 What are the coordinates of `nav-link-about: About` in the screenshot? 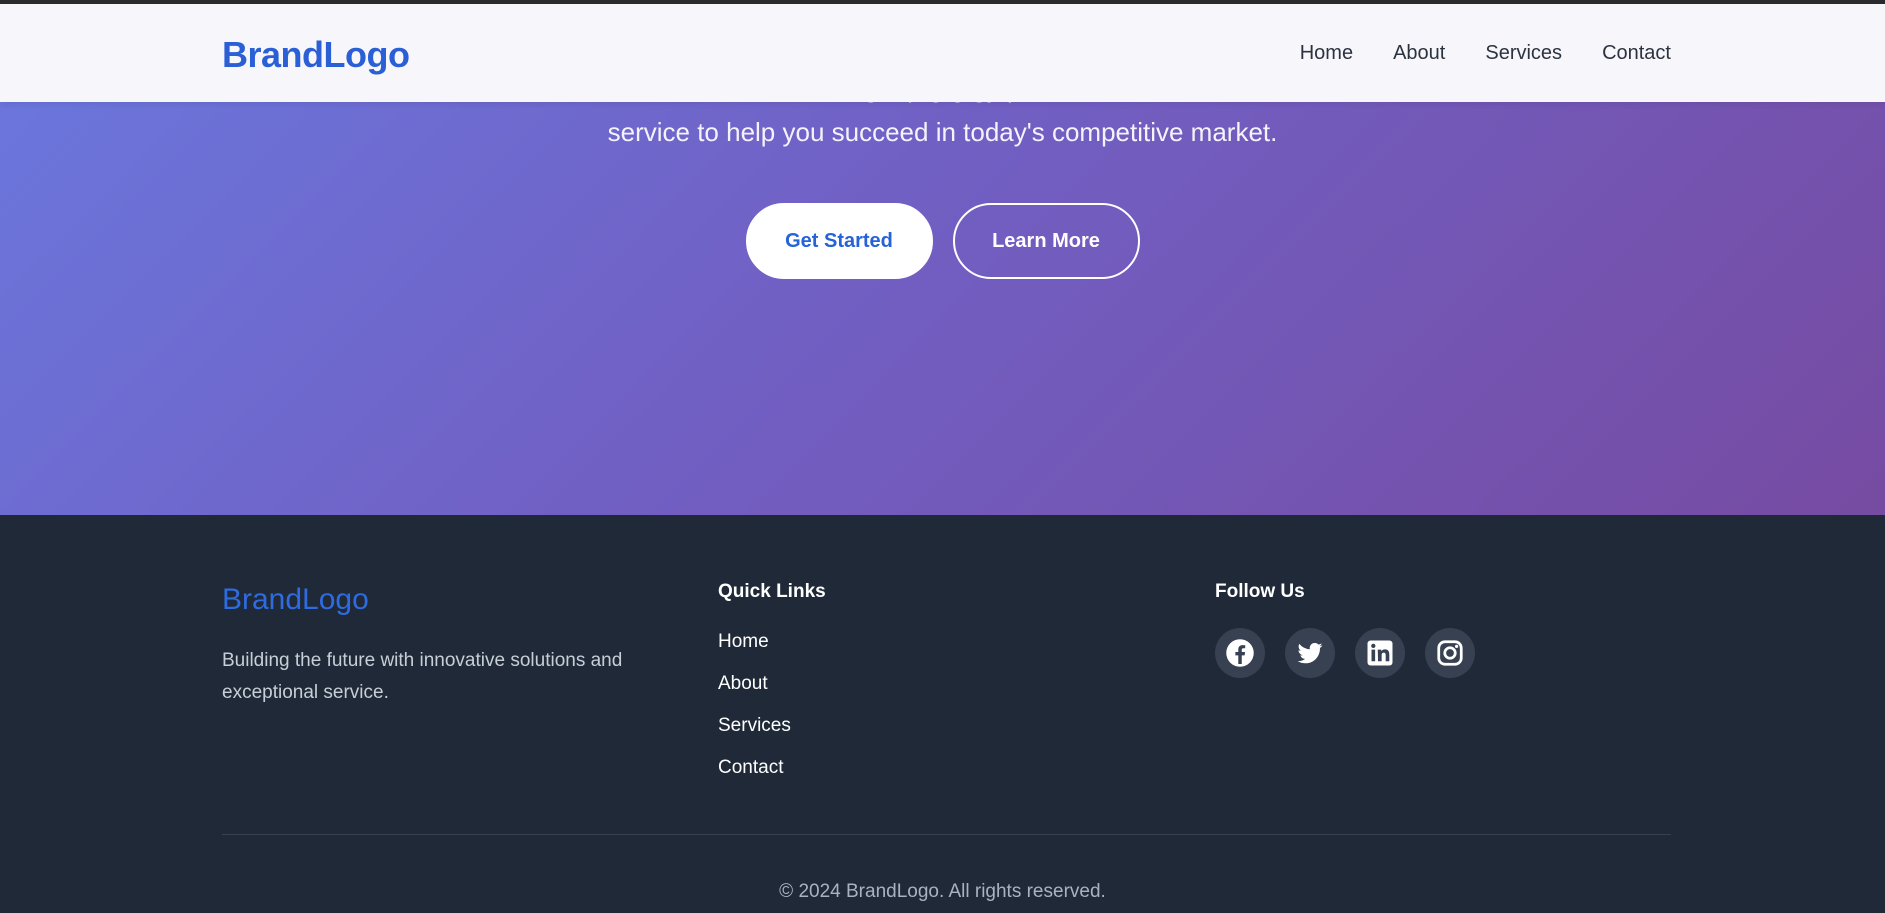 It's located at (1419, 53).